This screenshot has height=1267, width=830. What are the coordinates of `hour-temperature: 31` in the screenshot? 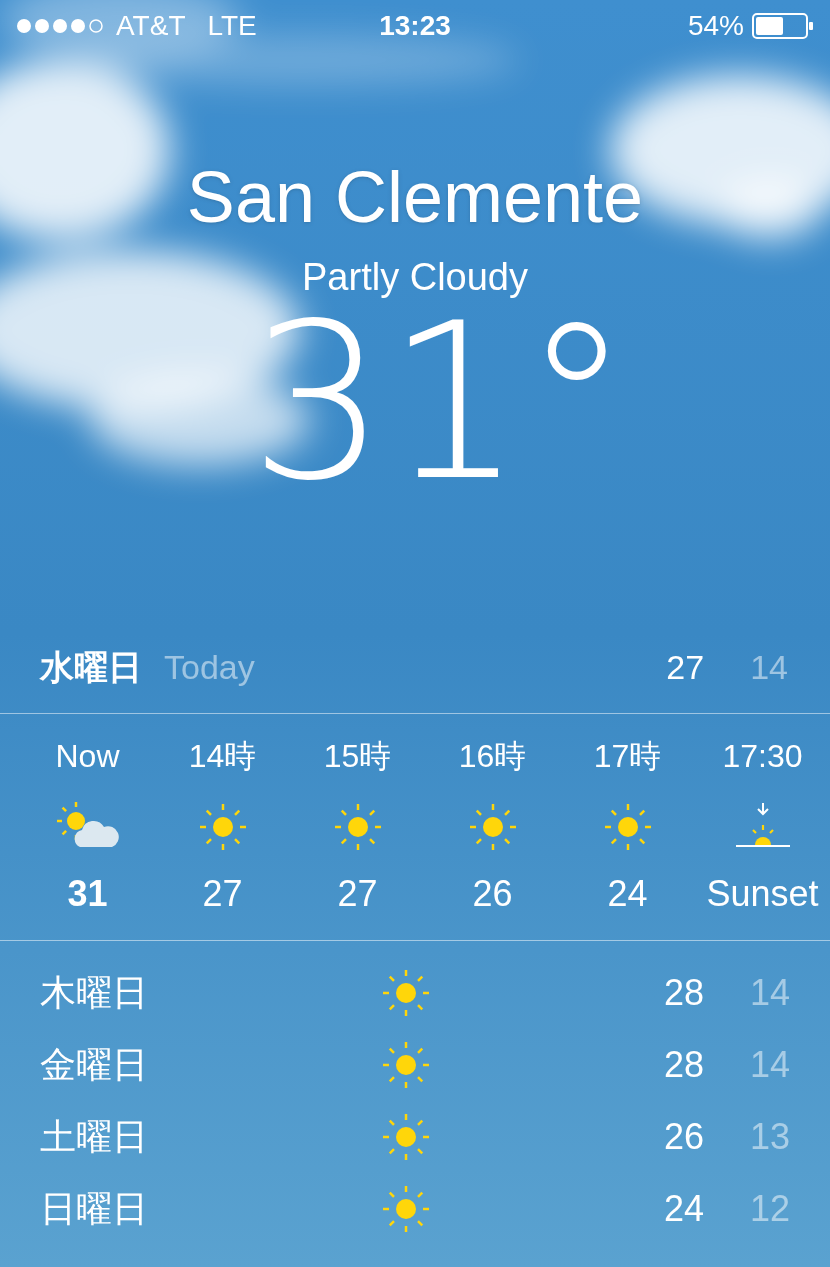 It's located at (87, 894).